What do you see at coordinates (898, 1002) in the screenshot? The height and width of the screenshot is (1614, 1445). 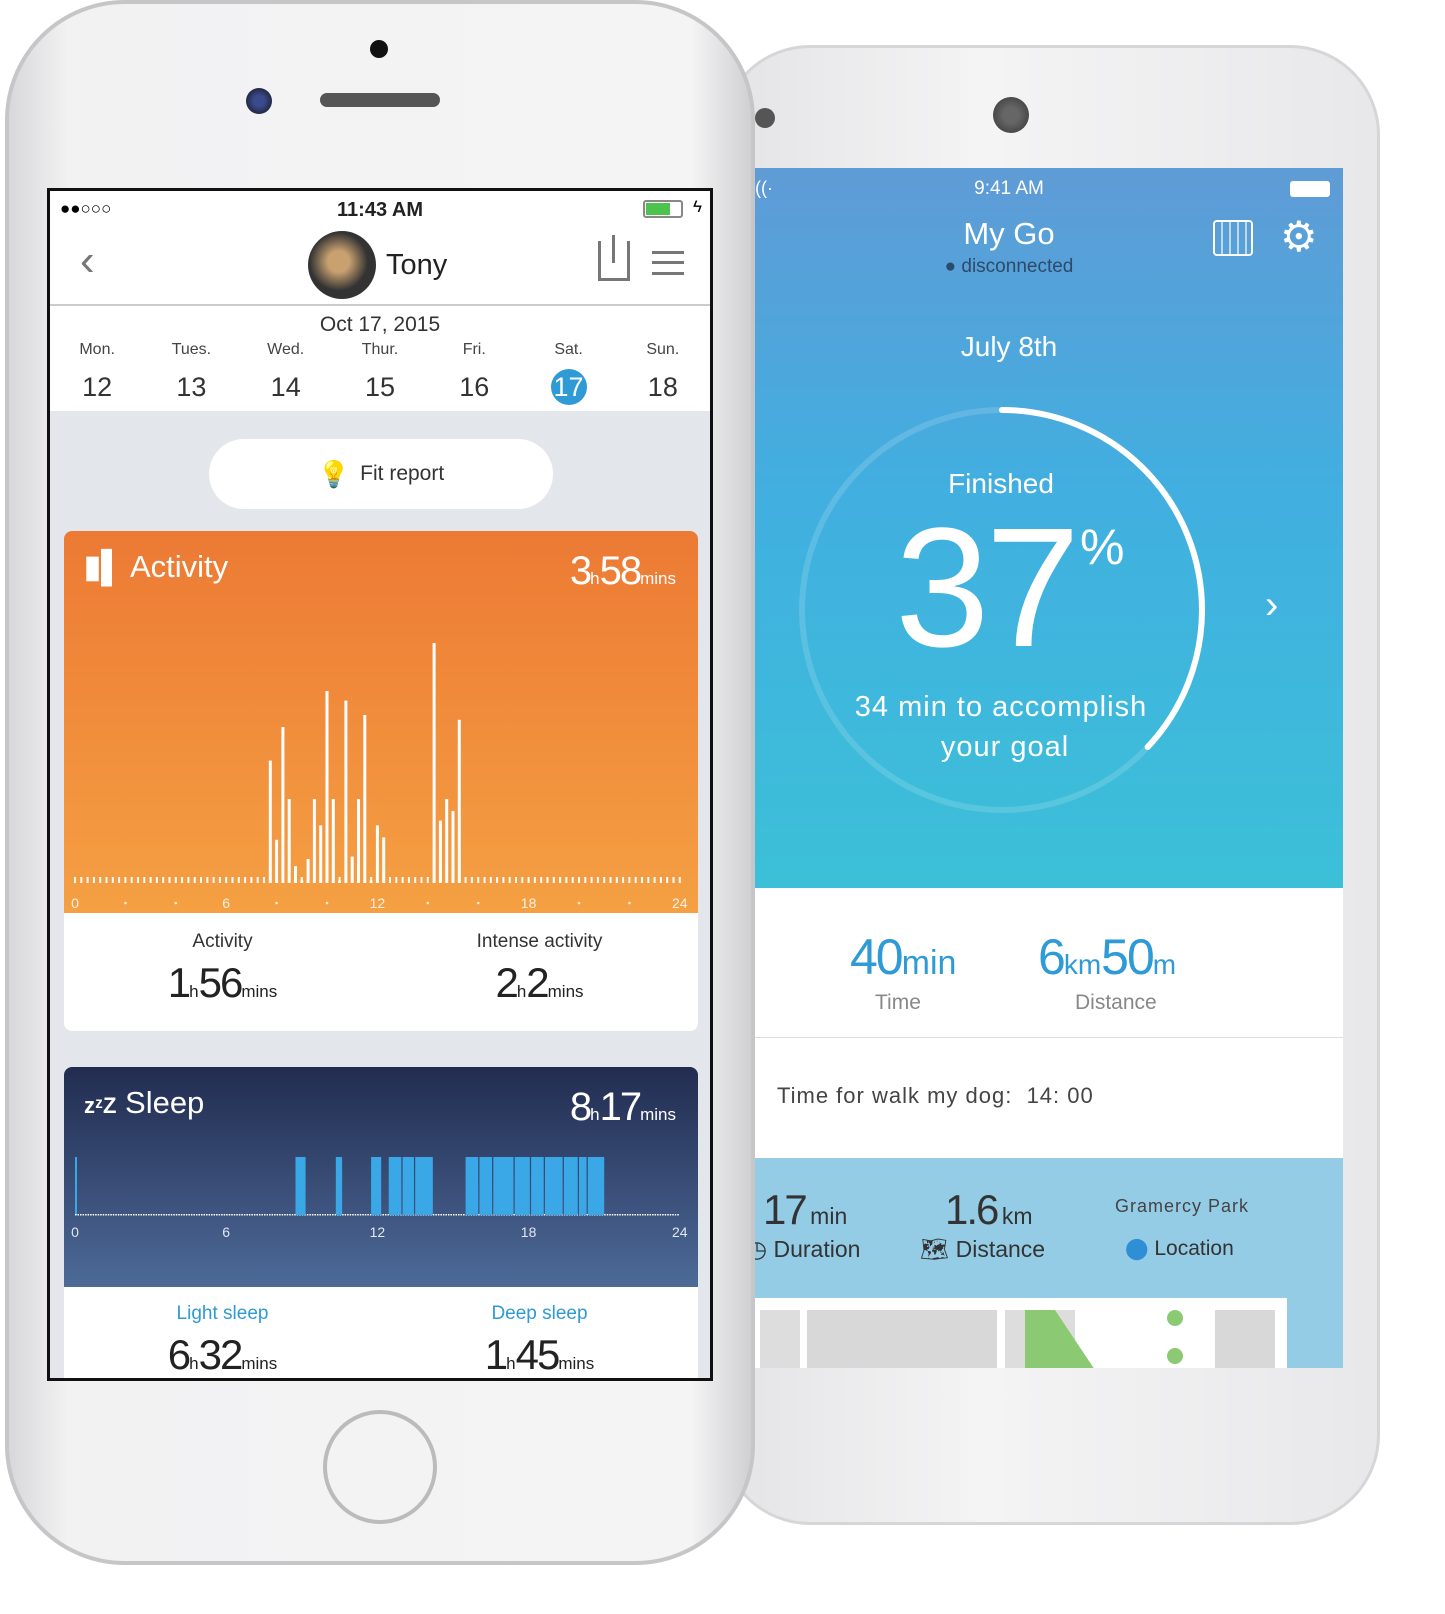 I see `time-label: Time` at bounding box center [898, 1002].